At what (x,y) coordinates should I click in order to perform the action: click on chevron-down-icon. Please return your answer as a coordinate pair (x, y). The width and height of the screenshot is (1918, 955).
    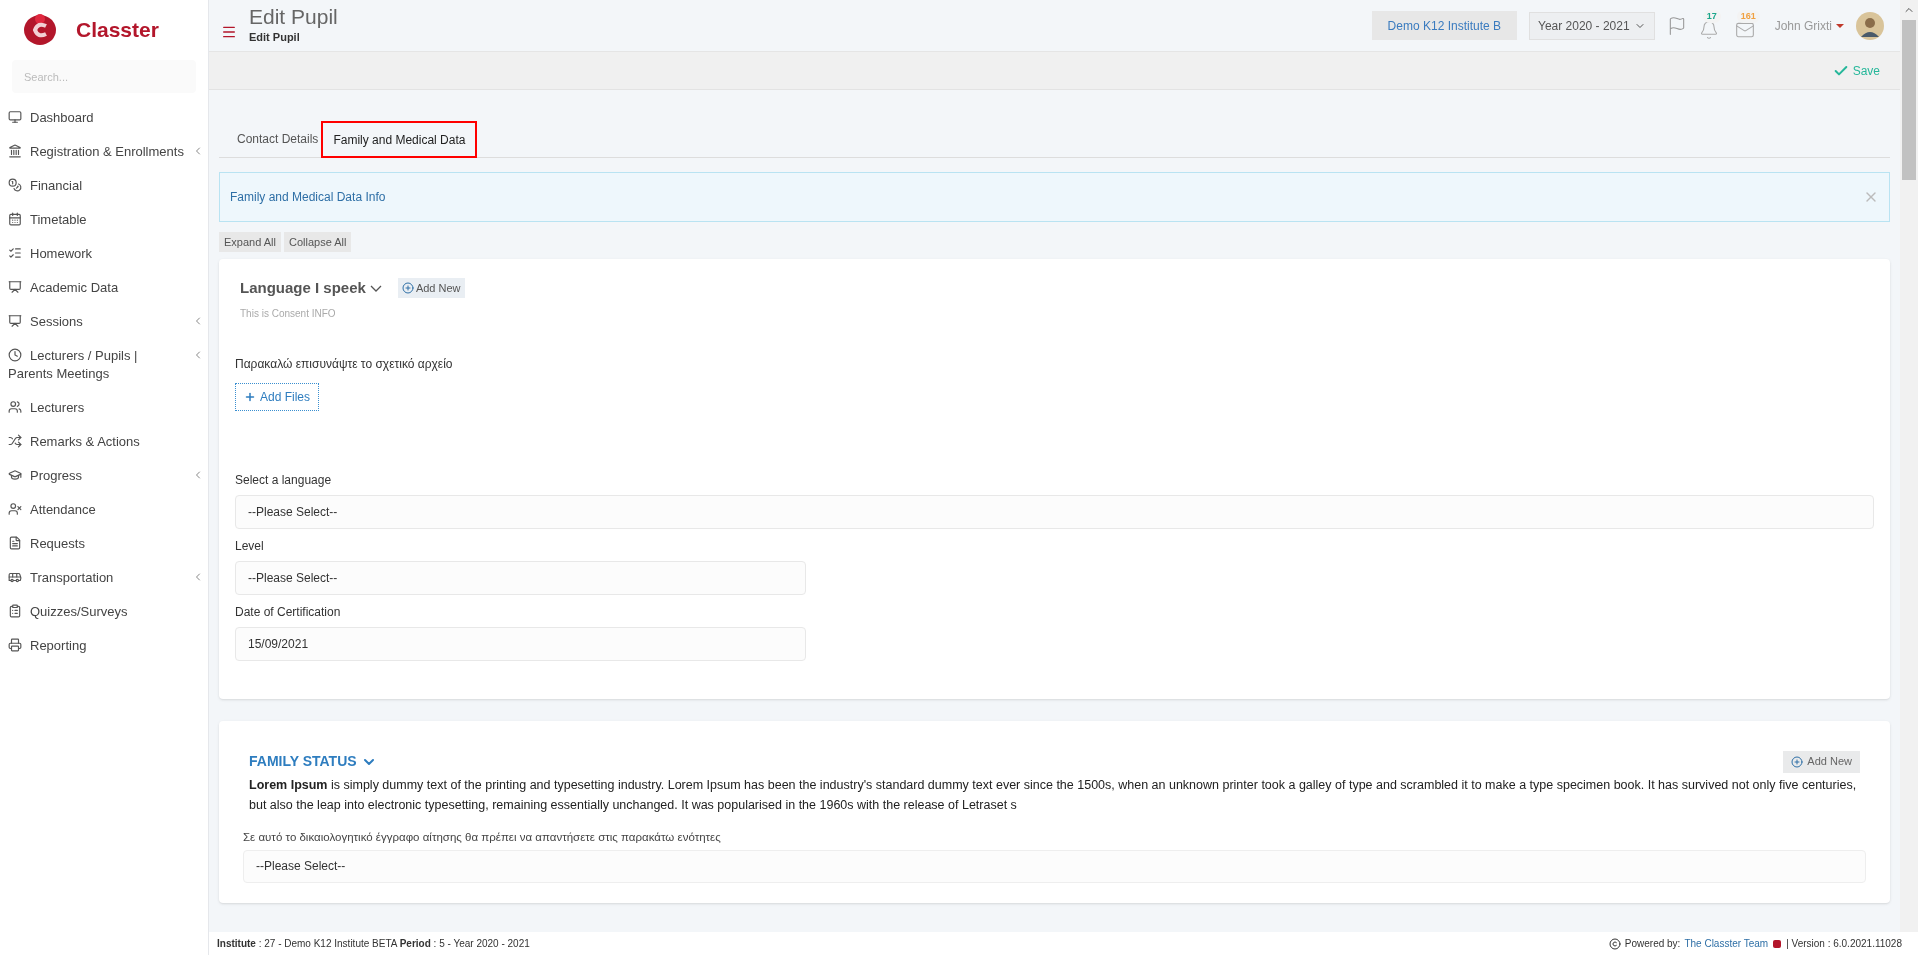
    Looking at the image, I should click on (375, 288).